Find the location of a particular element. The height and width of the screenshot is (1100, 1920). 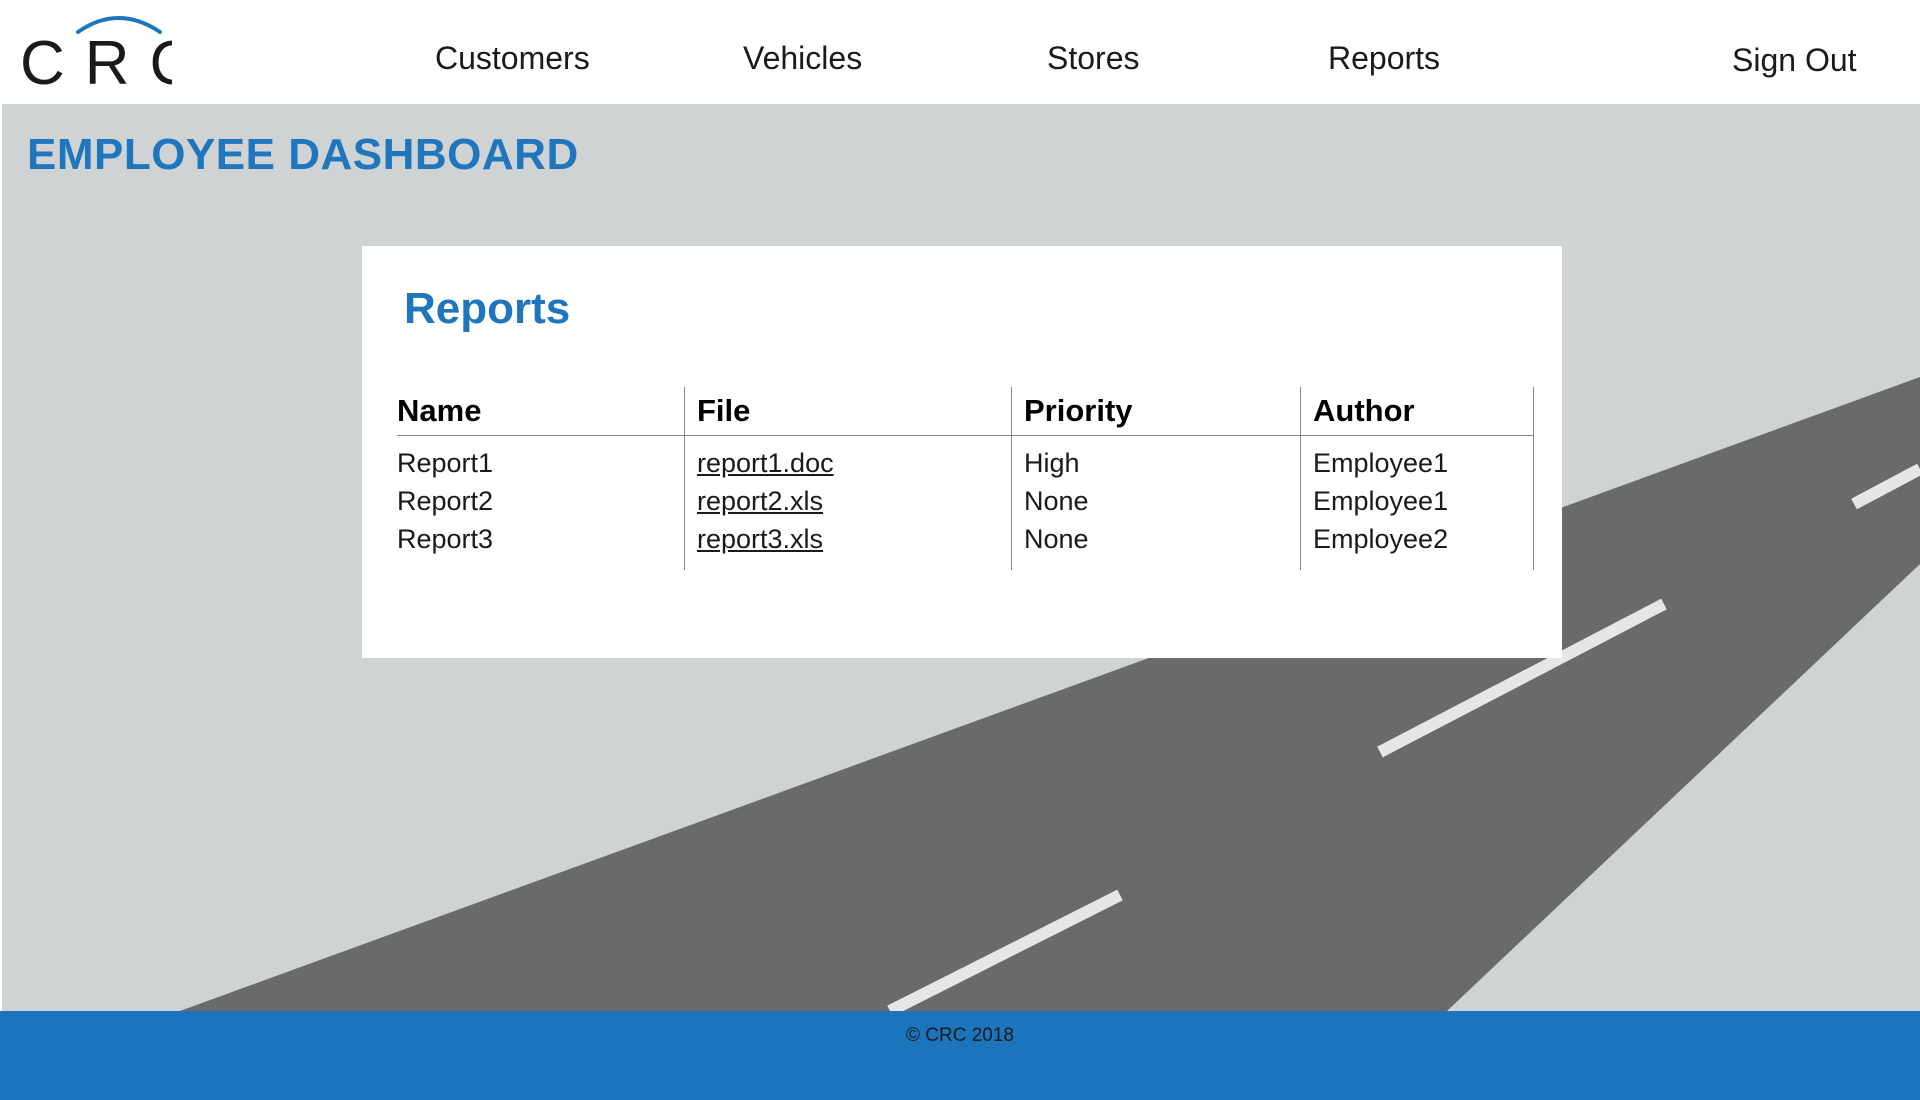

column-header-file: File is located at coordinates (848, 411).